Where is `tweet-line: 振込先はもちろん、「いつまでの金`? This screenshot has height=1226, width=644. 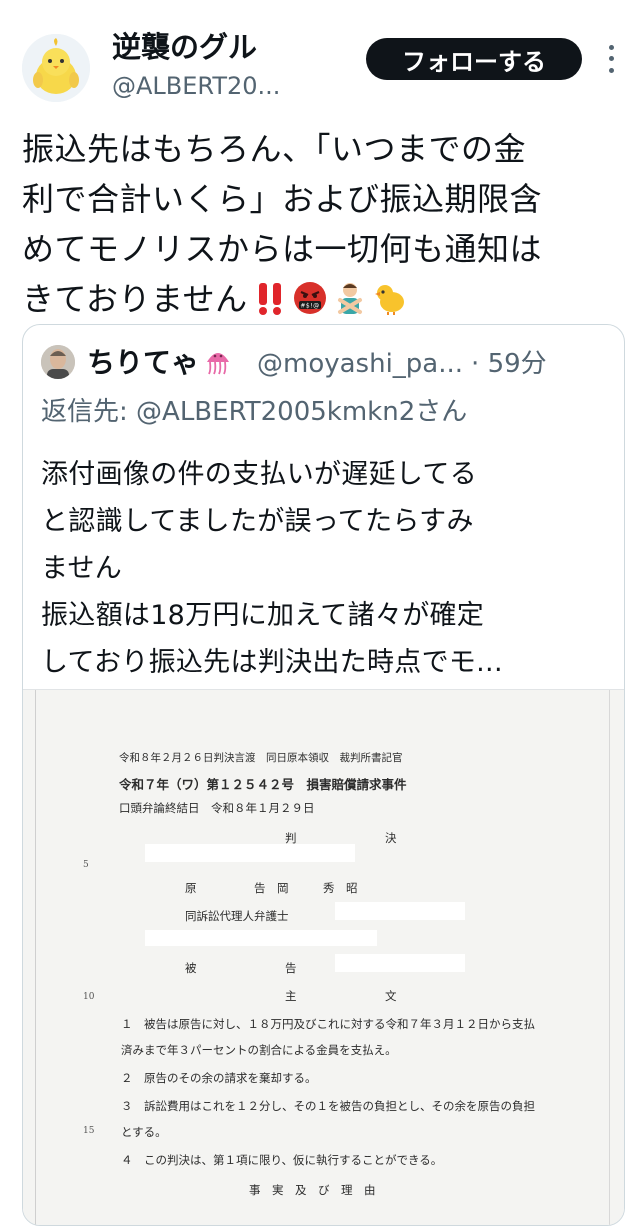 tweet-line: 振込先はもちろん、「いつまでの金 is located at coordinates (274, 149).